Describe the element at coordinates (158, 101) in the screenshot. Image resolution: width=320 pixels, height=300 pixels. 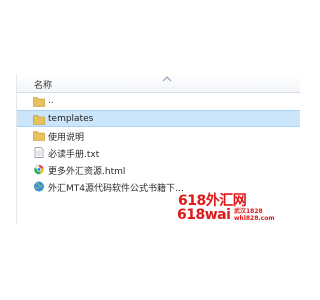
I see `file-row-parent: ..` at that location.